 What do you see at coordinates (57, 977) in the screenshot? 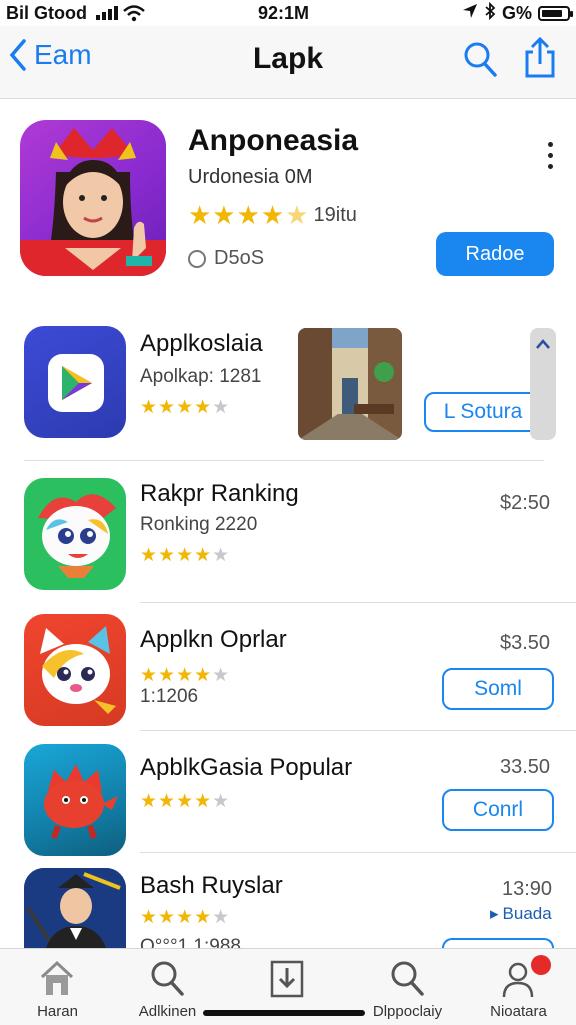
I see `home-icon` at bounding box center [57, 977].